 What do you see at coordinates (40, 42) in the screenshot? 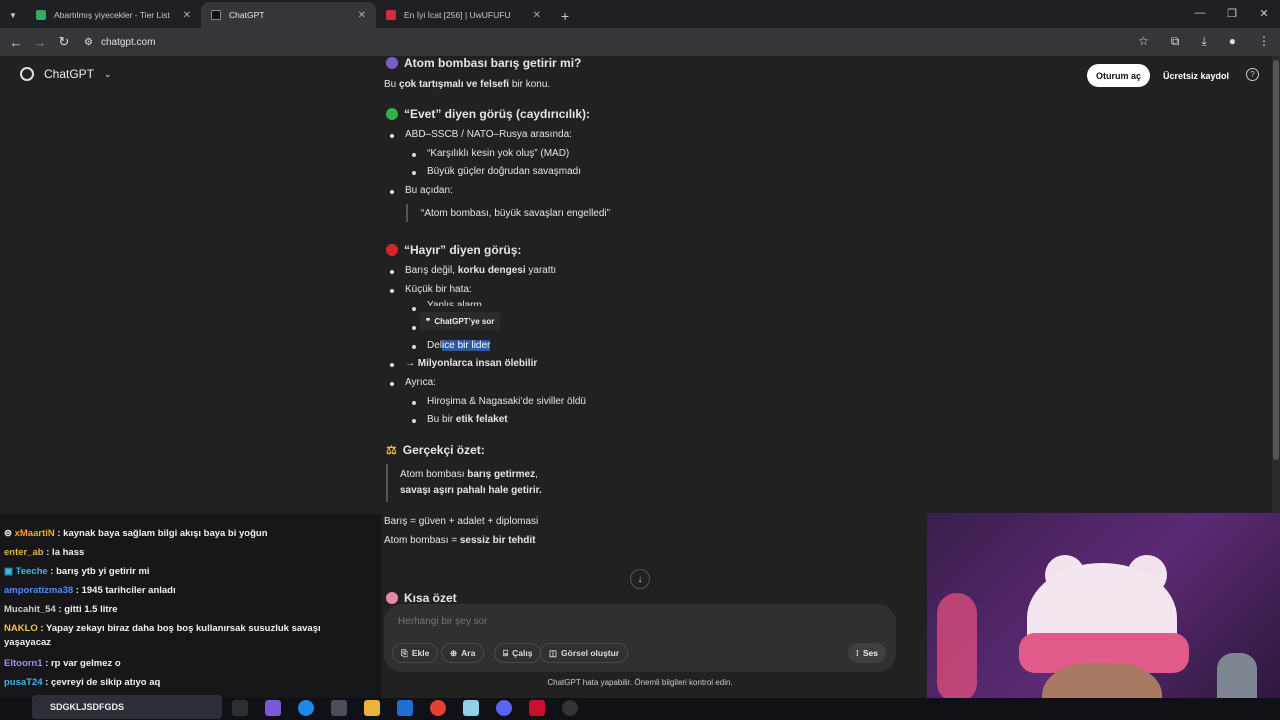
I see `forward-icon: →` at bounding box center [40, 42].